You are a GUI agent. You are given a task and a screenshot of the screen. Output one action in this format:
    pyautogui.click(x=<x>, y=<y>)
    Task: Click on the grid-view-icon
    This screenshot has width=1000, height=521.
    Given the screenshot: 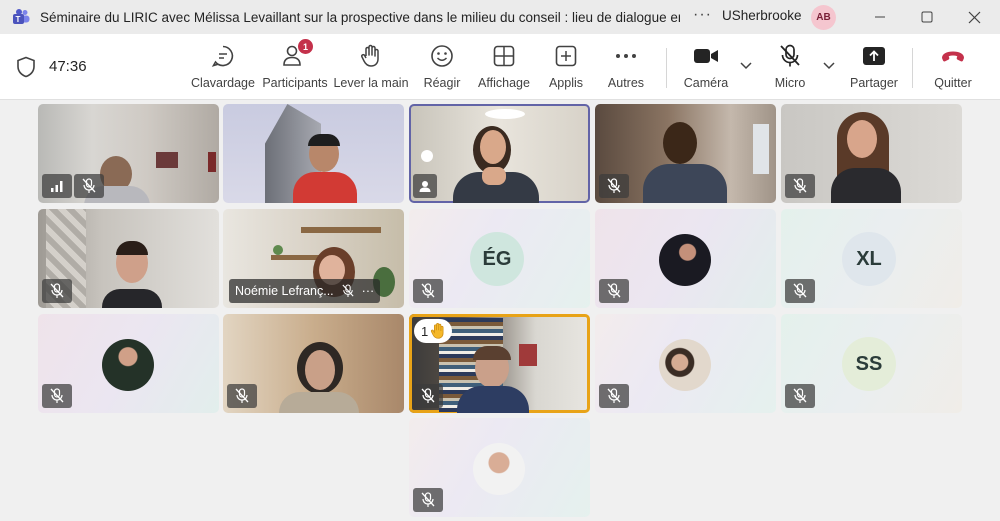 What is the action you would take?
    pyautogui.click(x=504, y=56)
    